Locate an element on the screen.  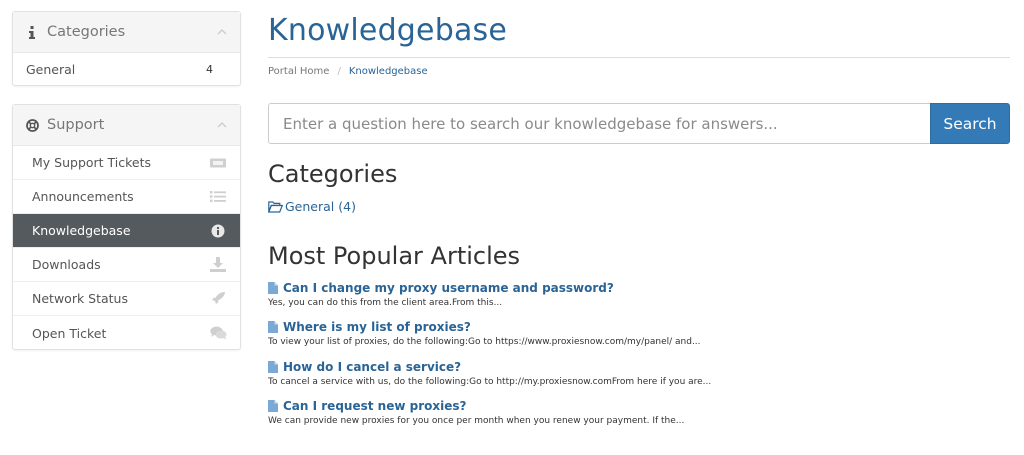
categories-panel-heading: Categories is located at coordinates (126, 32).